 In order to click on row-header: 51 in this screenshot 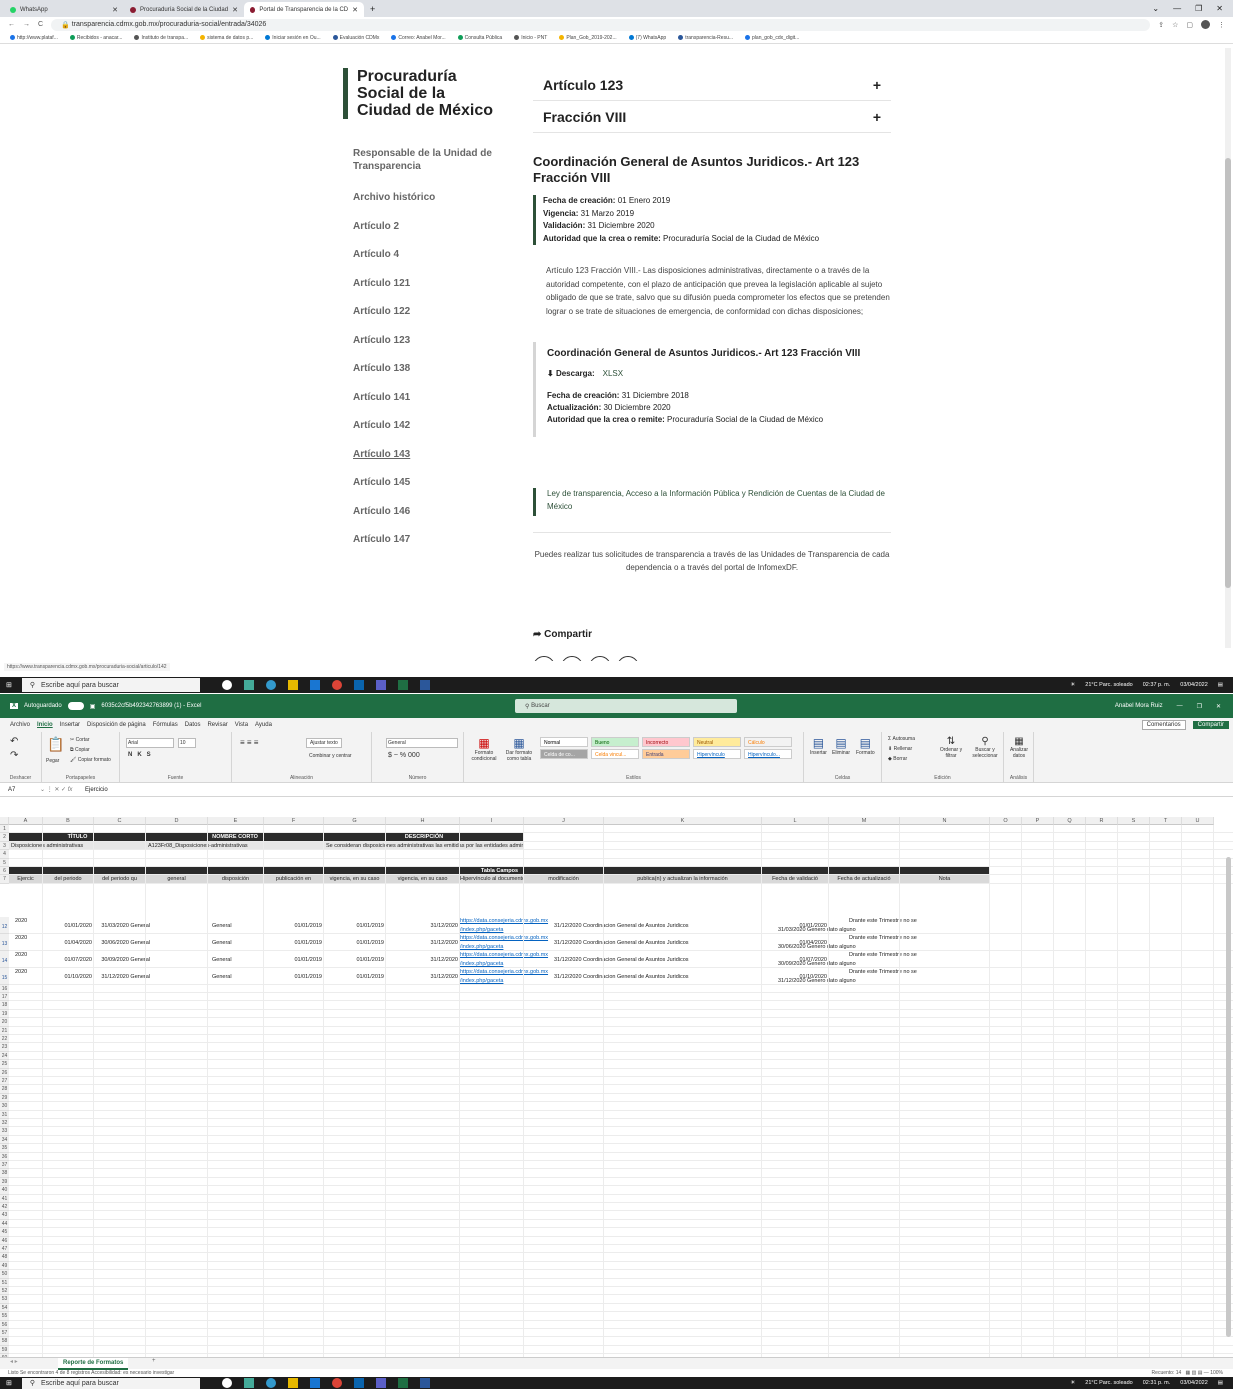, I will do `click(4, 1282)`.